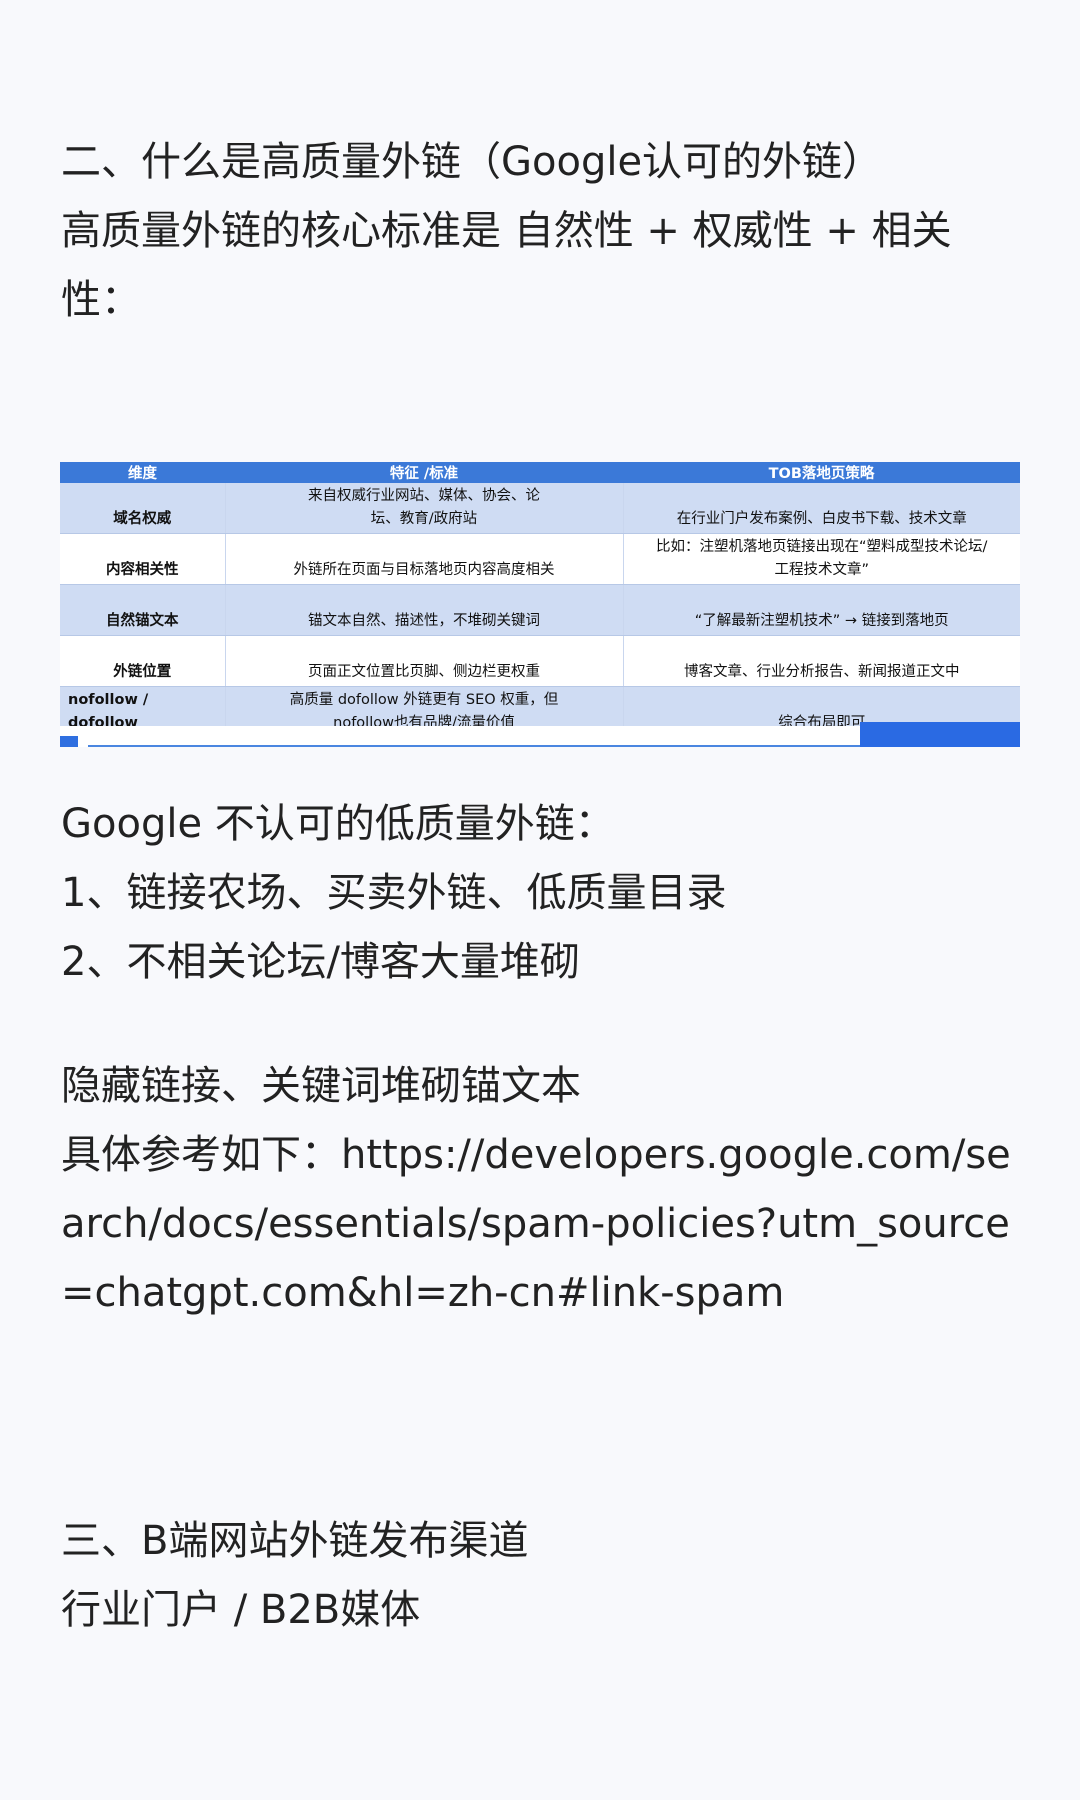 The height and width of the screenshot is (1800, 1080). I want to click on cell-dimension: 域名权威, so click(143, 508).